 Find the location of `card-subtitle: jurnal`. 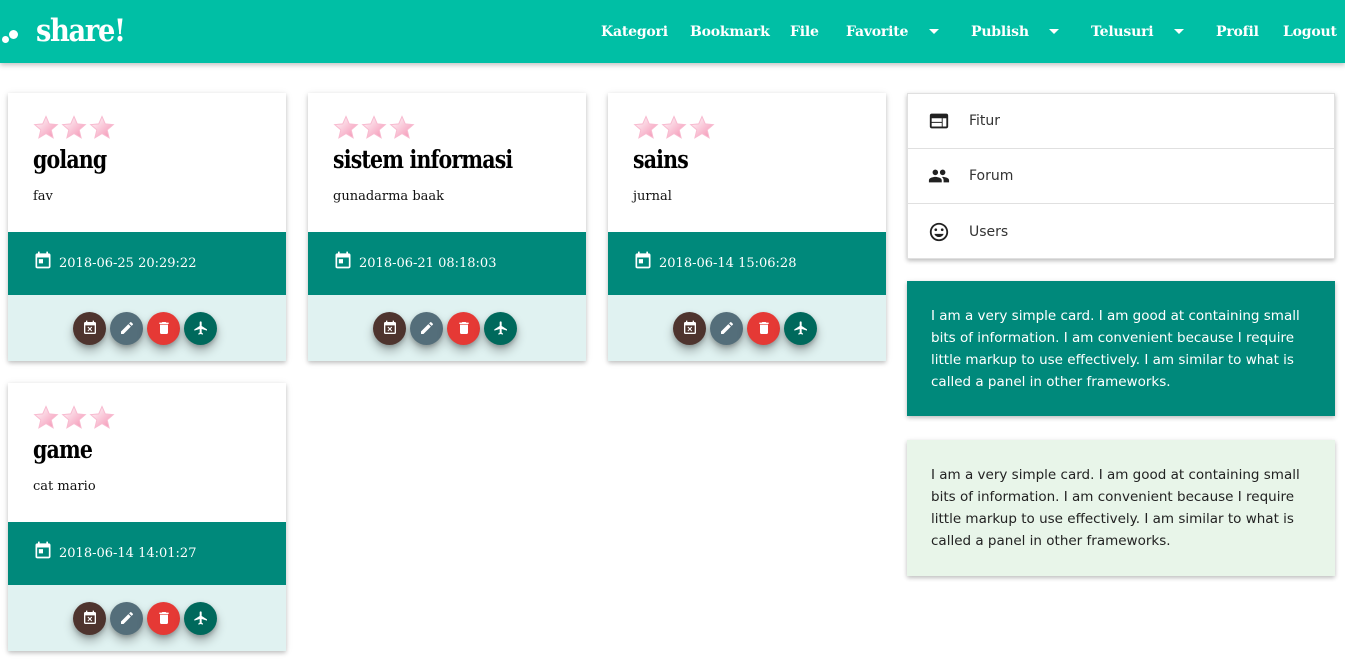

card-subtitle: jurnal is located at coordinates (652, 196).